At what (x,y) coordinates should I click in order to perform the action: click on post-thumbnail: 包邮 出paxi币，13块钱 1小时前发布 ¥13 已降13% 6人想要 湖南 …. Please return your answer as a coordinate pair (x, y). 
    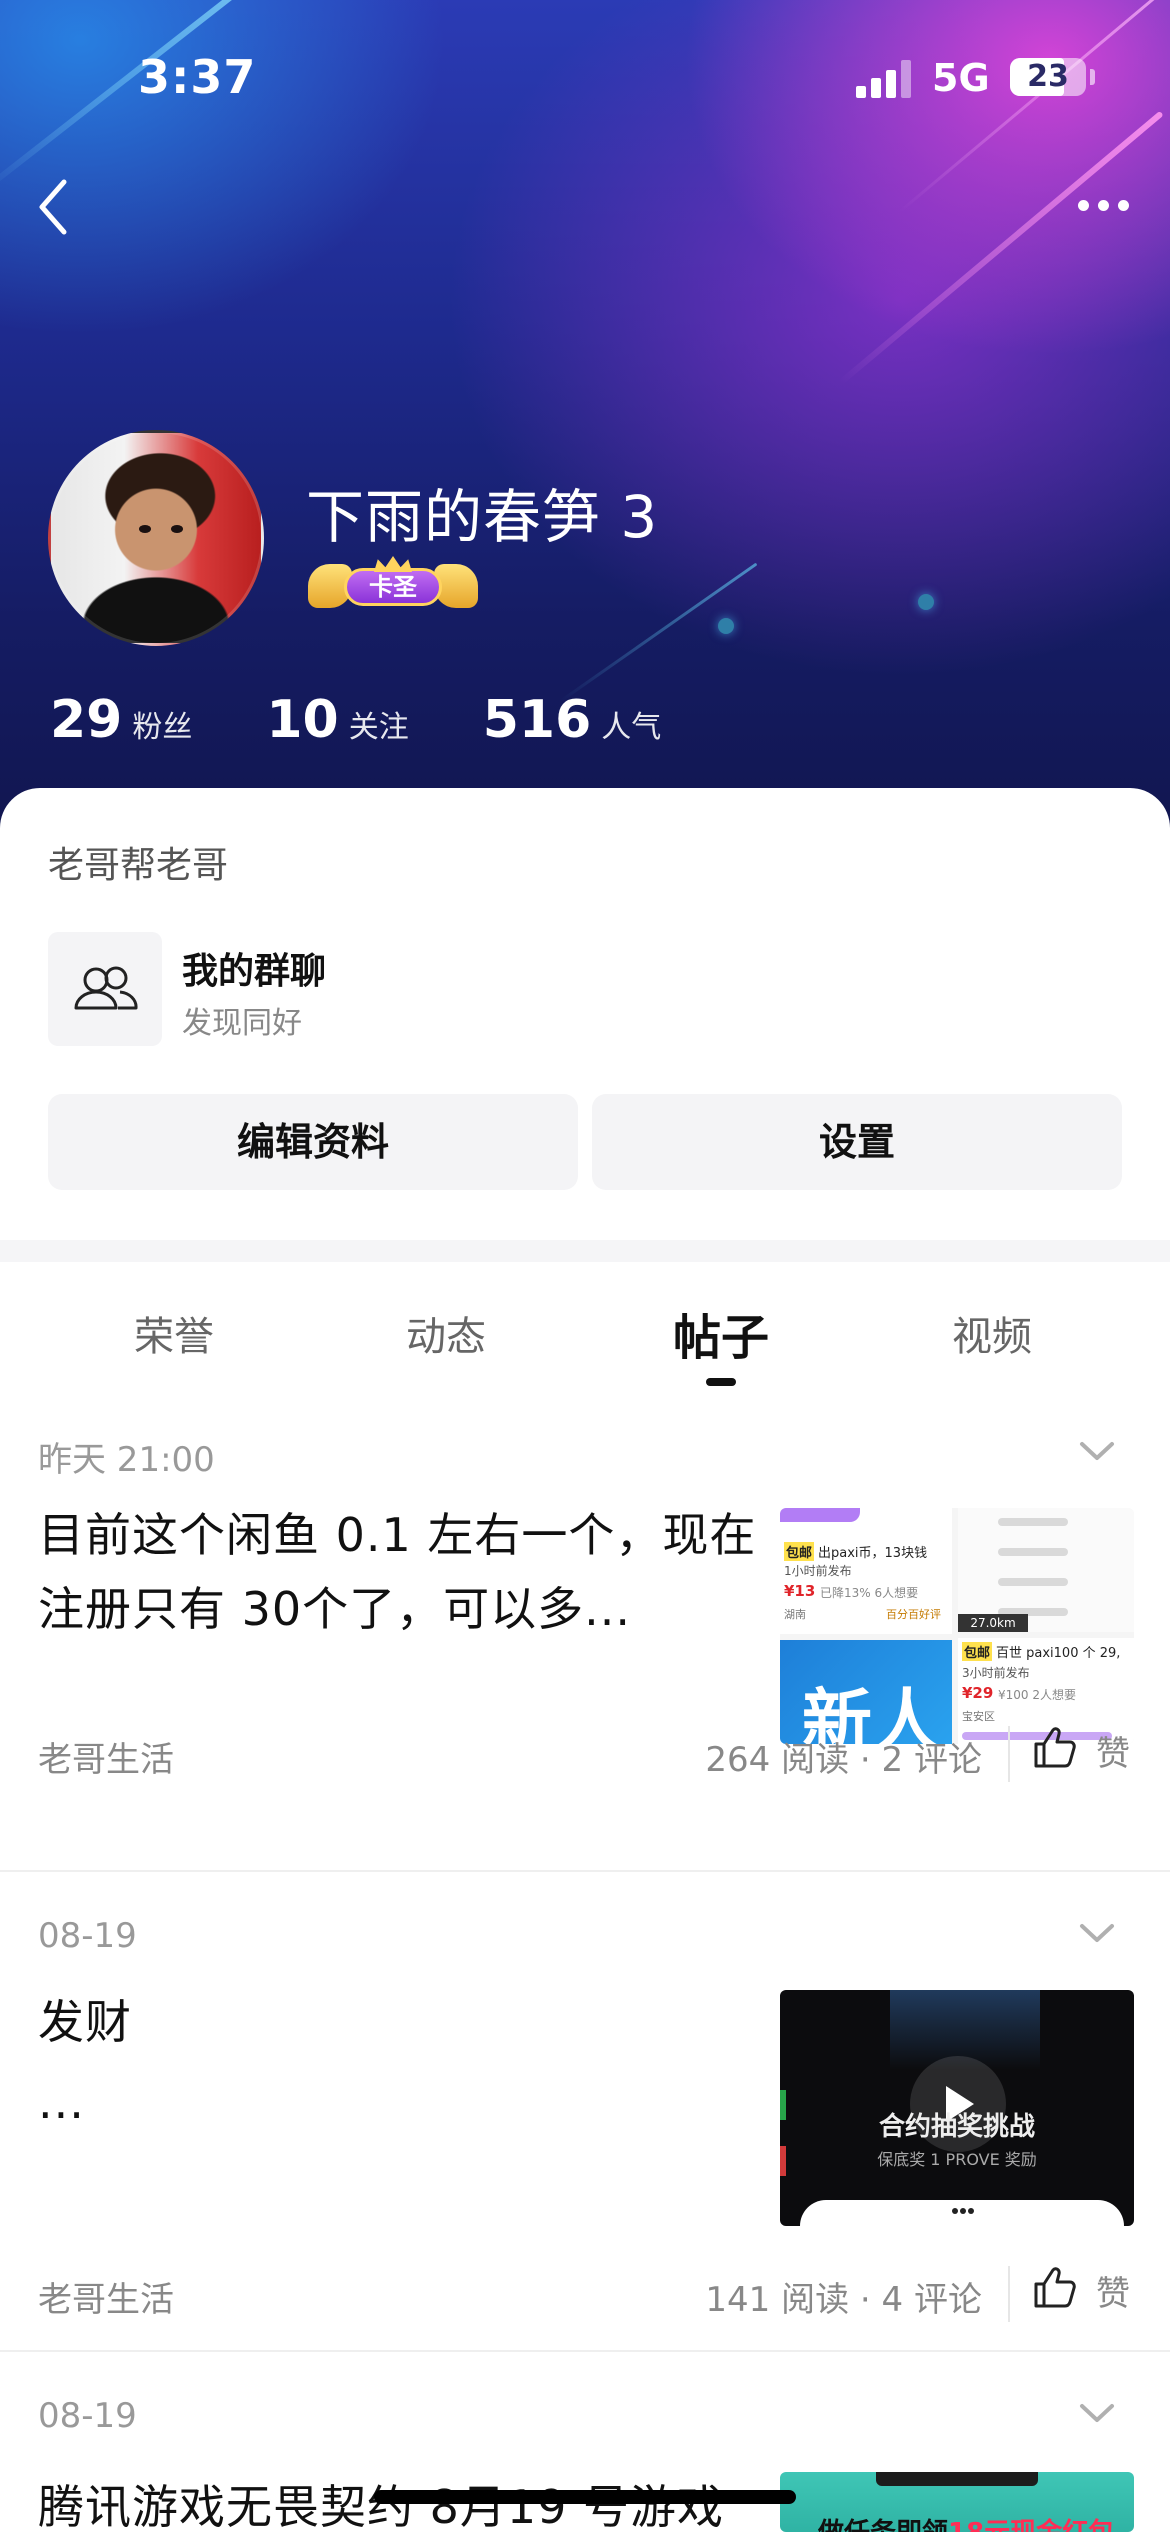
    Looking at the image, I should click on (957, 1626).